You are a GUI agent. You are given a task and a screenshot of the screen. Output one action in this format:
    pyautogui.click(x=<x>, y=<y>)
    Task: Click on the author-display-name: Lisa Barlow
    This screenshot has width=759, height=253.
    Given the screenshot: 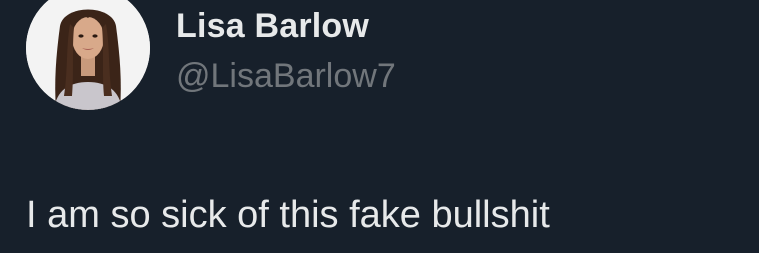 What is the action you would take?
    pyautogui.click(x=272, y=26)
    